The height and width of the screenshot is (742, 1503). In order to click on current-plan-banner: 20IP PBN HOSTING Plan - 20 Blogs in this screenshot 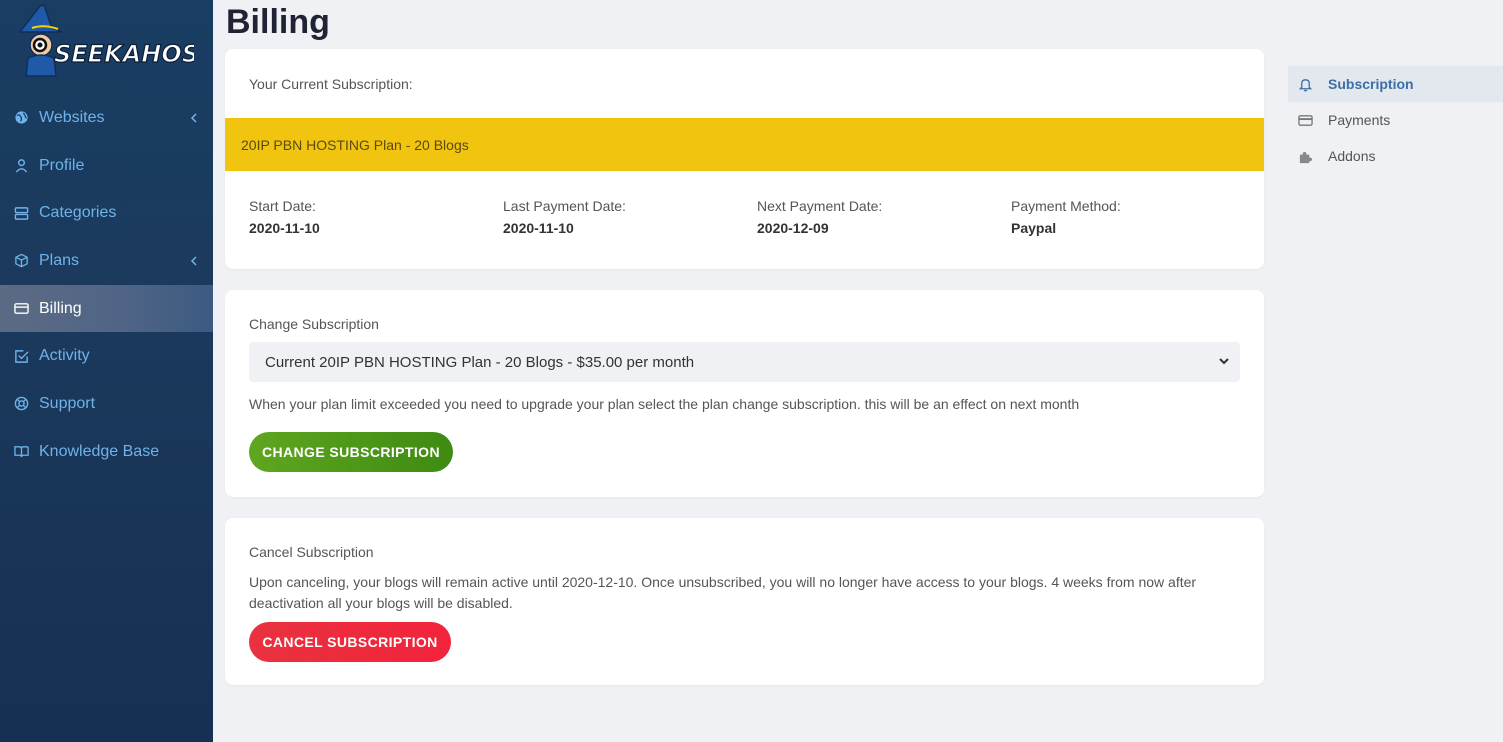, I will do `click(744, 144)`.